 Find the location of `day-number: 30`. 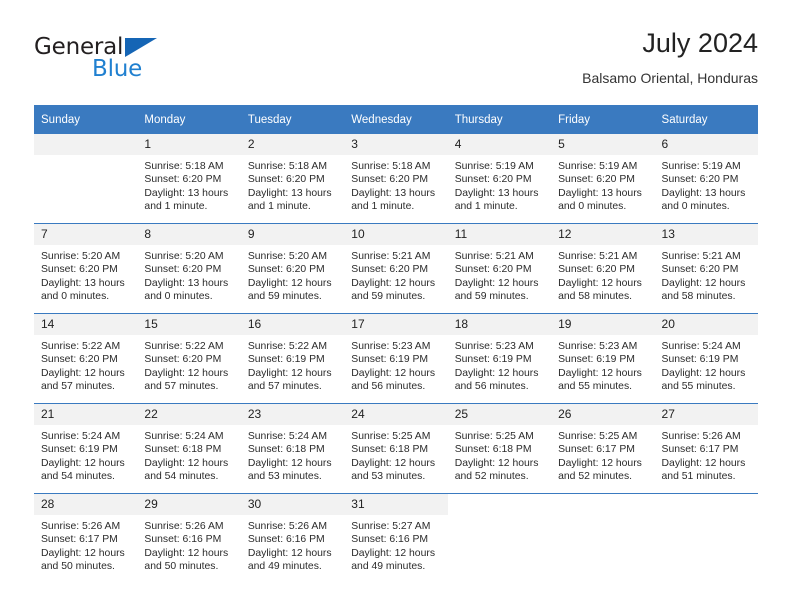

day-number: 30 is located at coordinates (292, 504).